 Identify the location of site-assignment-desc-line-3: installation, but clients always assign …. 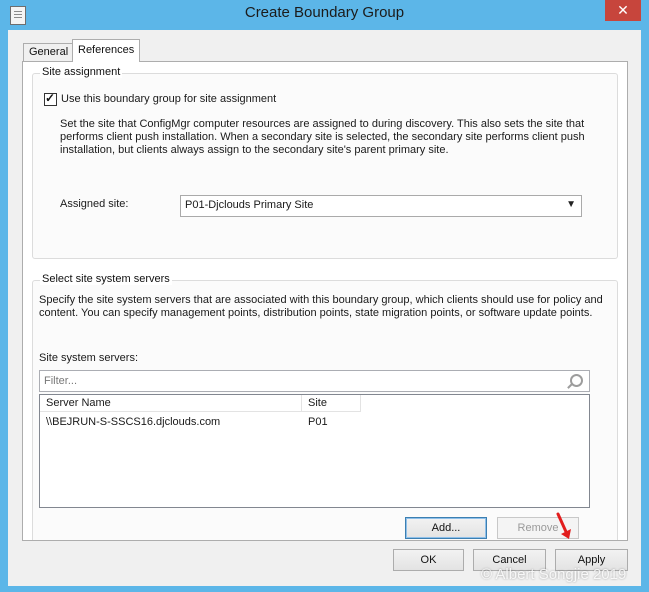
(254, 150).